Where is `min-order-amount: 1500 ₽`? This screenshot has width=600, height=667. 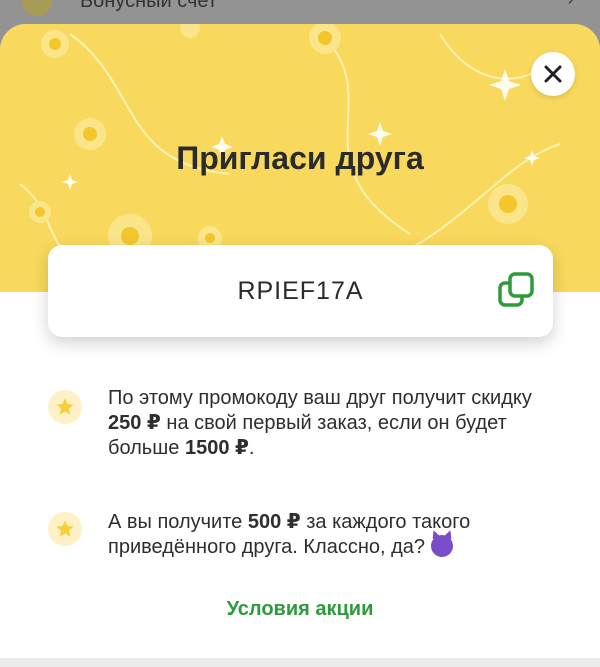
min-order-amount: 1500 ₽ is located at coordinates (216, 448).